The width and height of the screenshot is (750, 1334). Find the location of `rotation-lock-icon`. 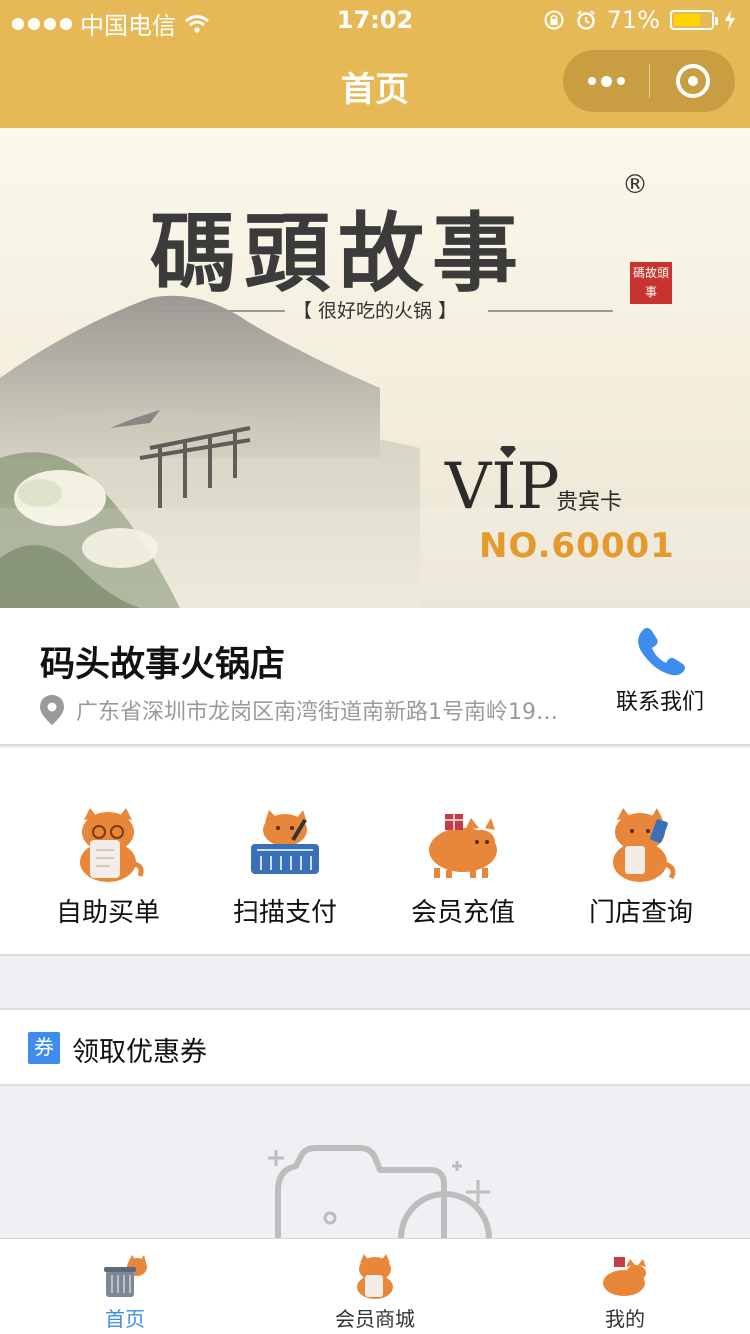

rotation-lock-icon is located at coordinates (554, 20).